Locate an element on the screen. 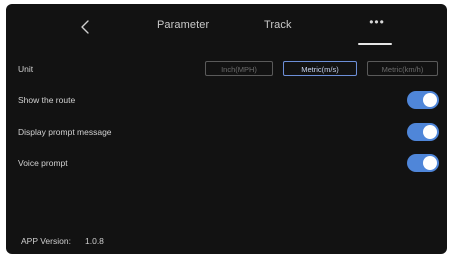 Image resolution: width=453 pixels, height=258 pixels. app-version-label: APP Version: is located at coordinates (46, 241).